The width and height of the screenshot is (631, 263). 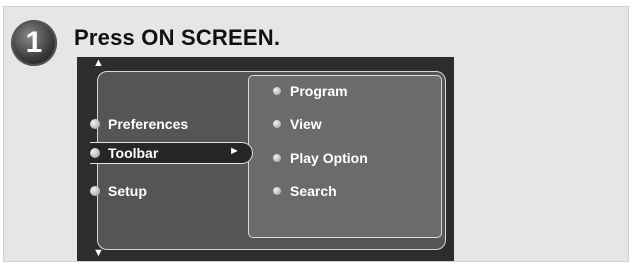 I want to click on submenu-item-label: View, so click(x=306, y=124).